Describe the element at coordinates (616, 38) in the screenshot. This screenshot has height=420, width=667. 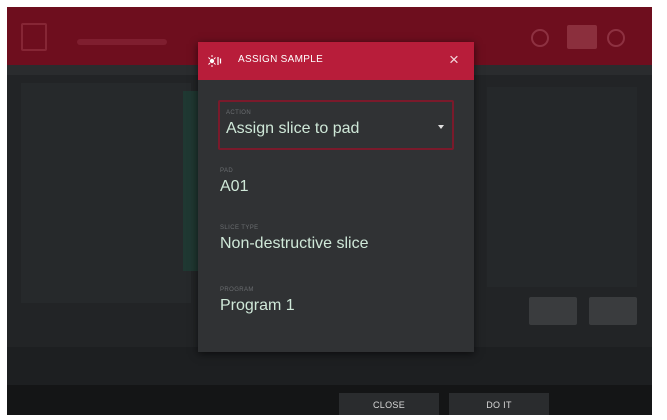
I see `gear-icon` at that location.